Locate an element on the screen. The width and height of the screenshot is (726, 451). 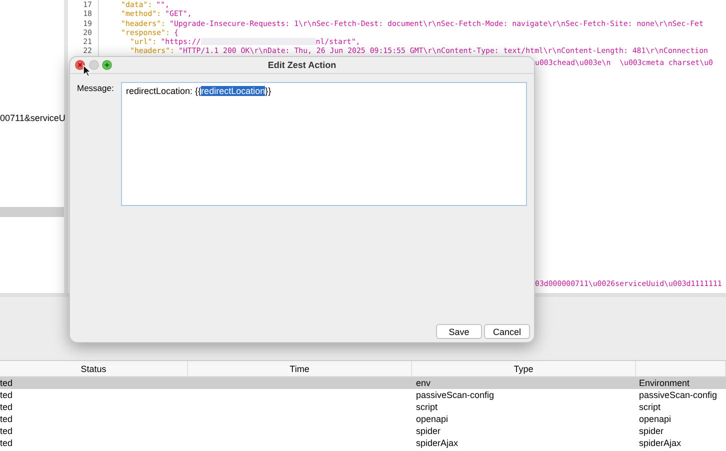
zoom-icon is located at coordinates (107, 65).